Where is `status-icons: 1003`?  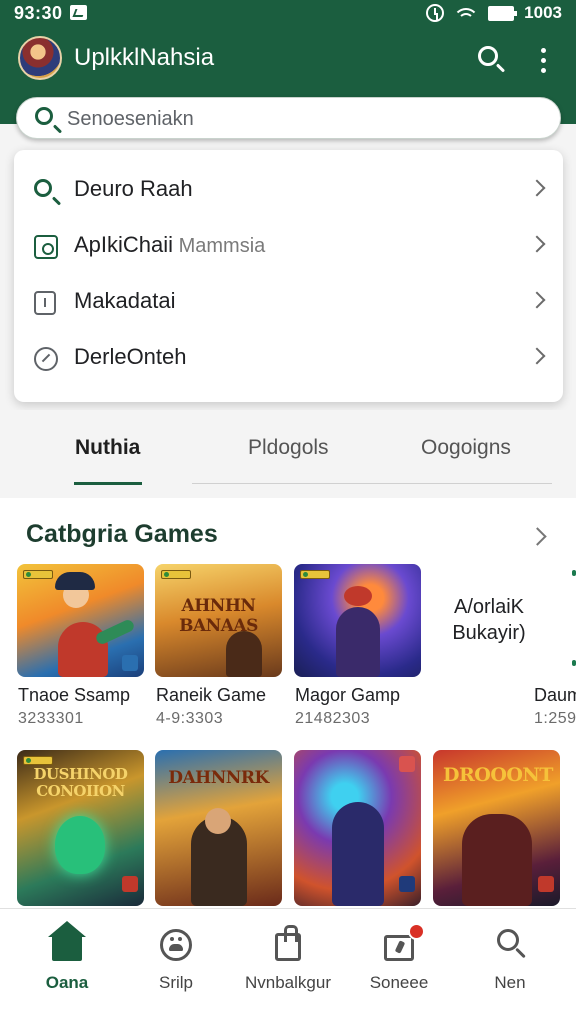 status-icons: 1003 is located at coordinates (494, 13).